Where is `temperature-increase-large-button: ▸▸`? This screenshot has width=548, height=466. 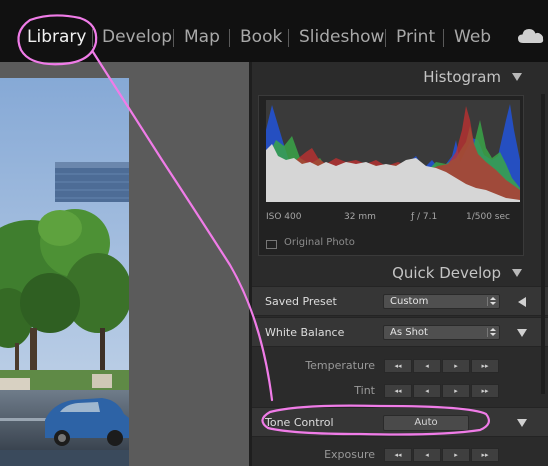
temperature-increase-large-button: ▸▸ is located at coordinates (485, 366).